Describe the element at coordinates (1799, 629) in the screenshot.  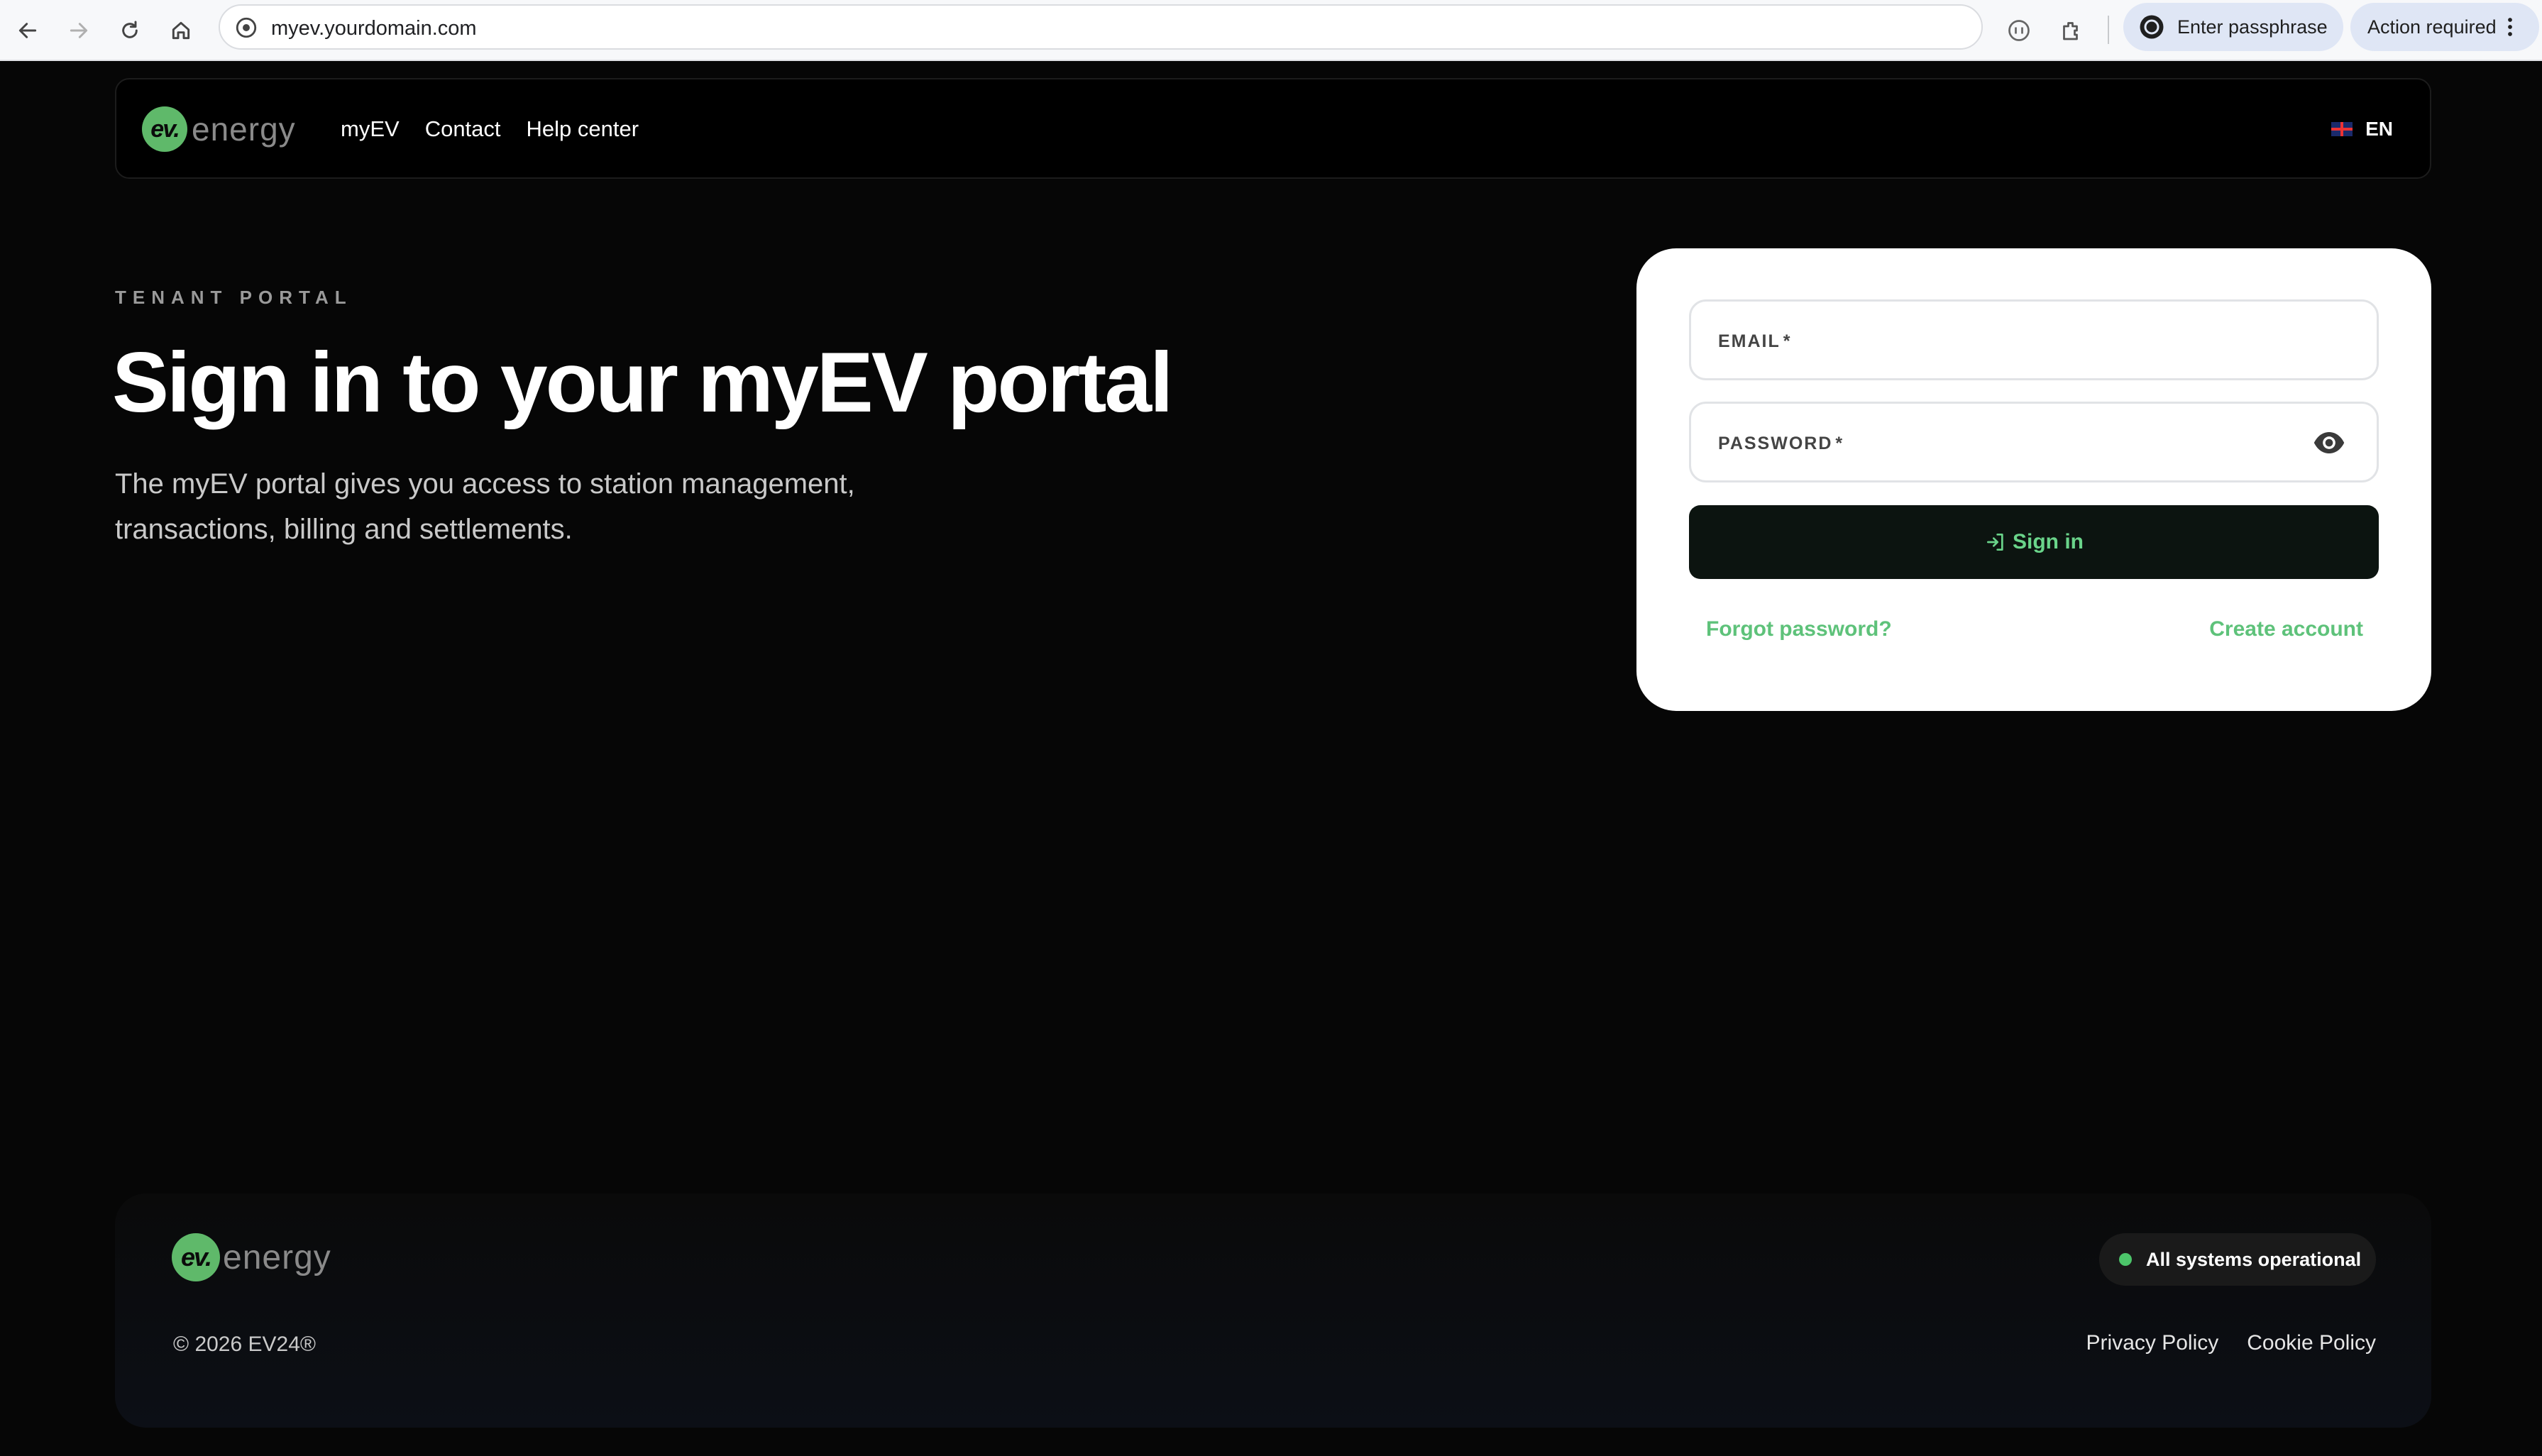
I see `forgot-password-link: Forgot password?` at that location.